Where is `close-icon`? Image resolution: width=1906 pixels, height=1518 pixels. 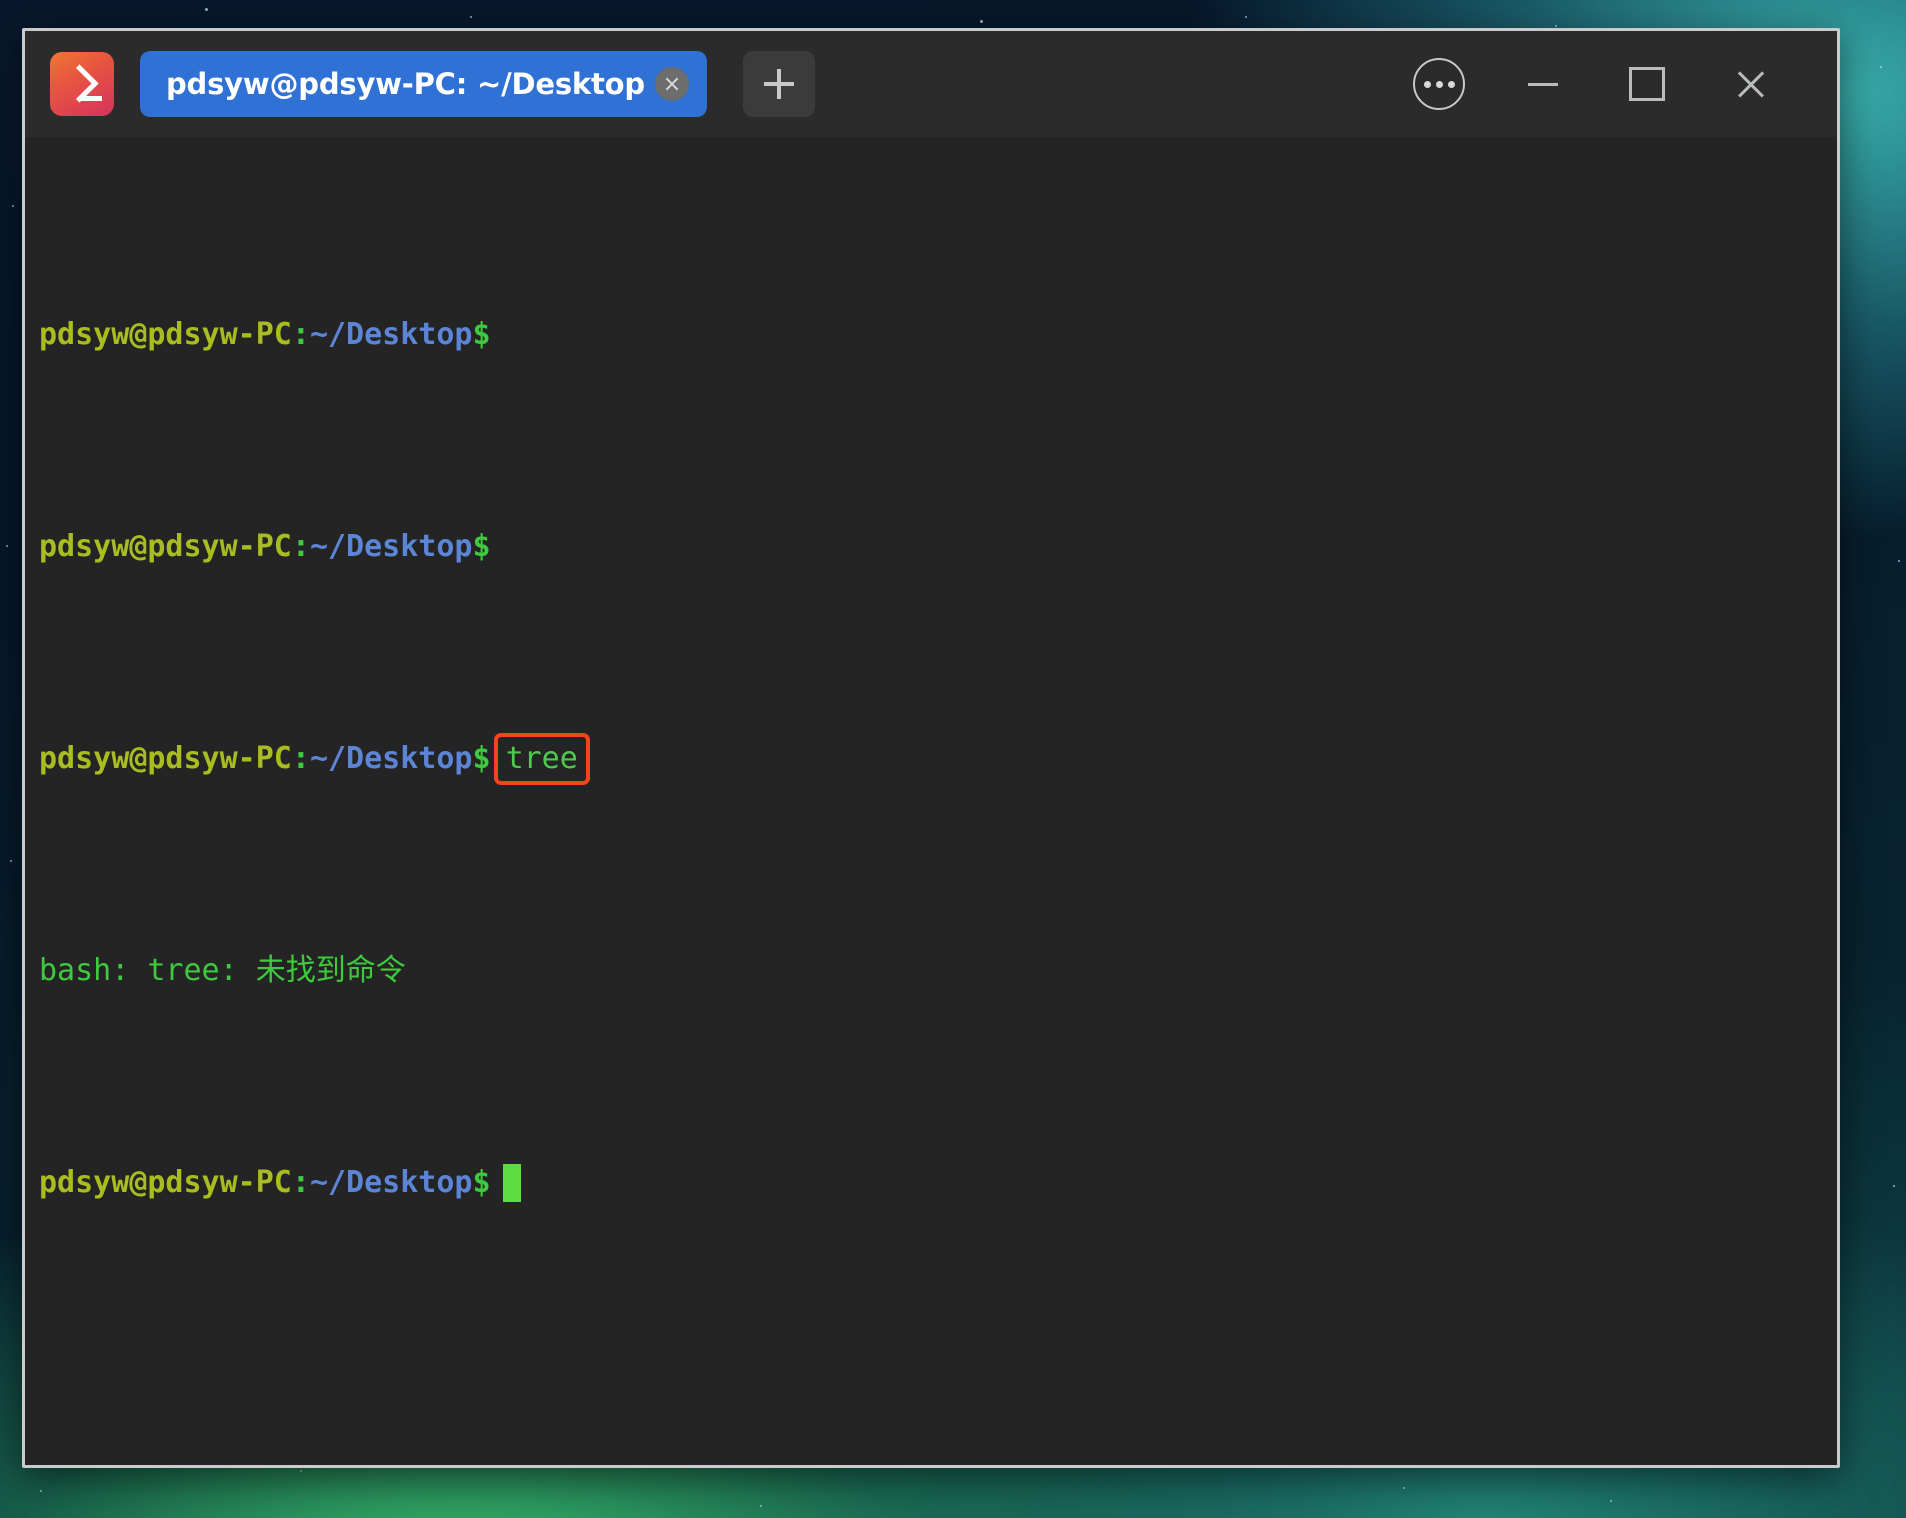 close-icon is located at coordinates (1751, 84).